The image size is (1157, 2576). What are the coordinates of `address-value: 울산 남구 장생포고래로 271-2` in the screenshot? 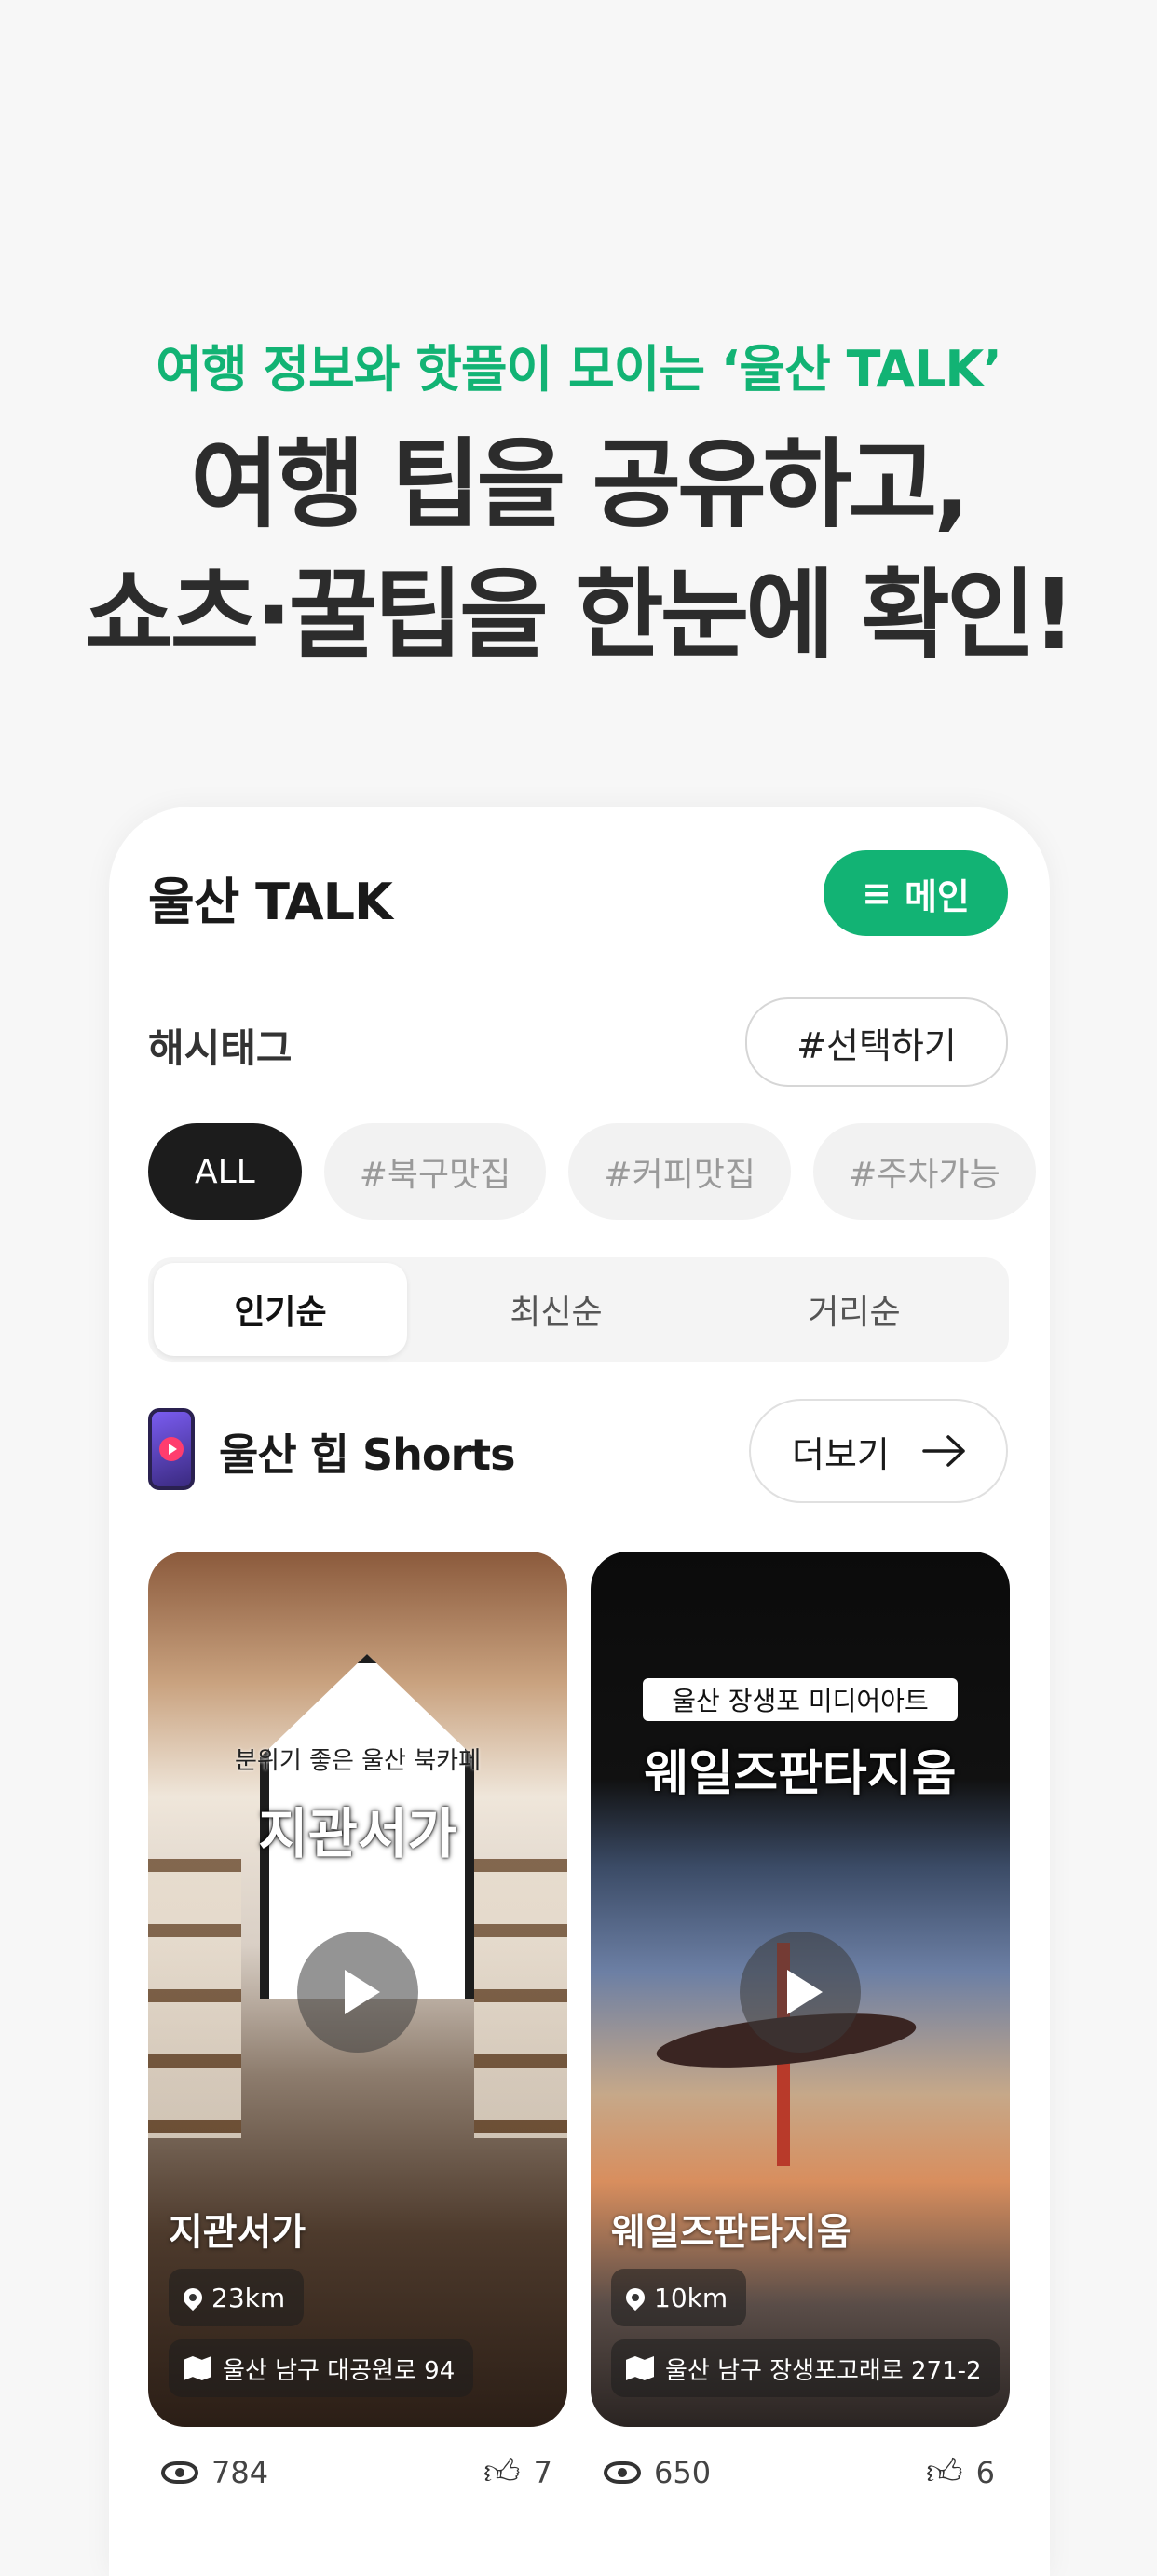 It's located at (823, 2370).